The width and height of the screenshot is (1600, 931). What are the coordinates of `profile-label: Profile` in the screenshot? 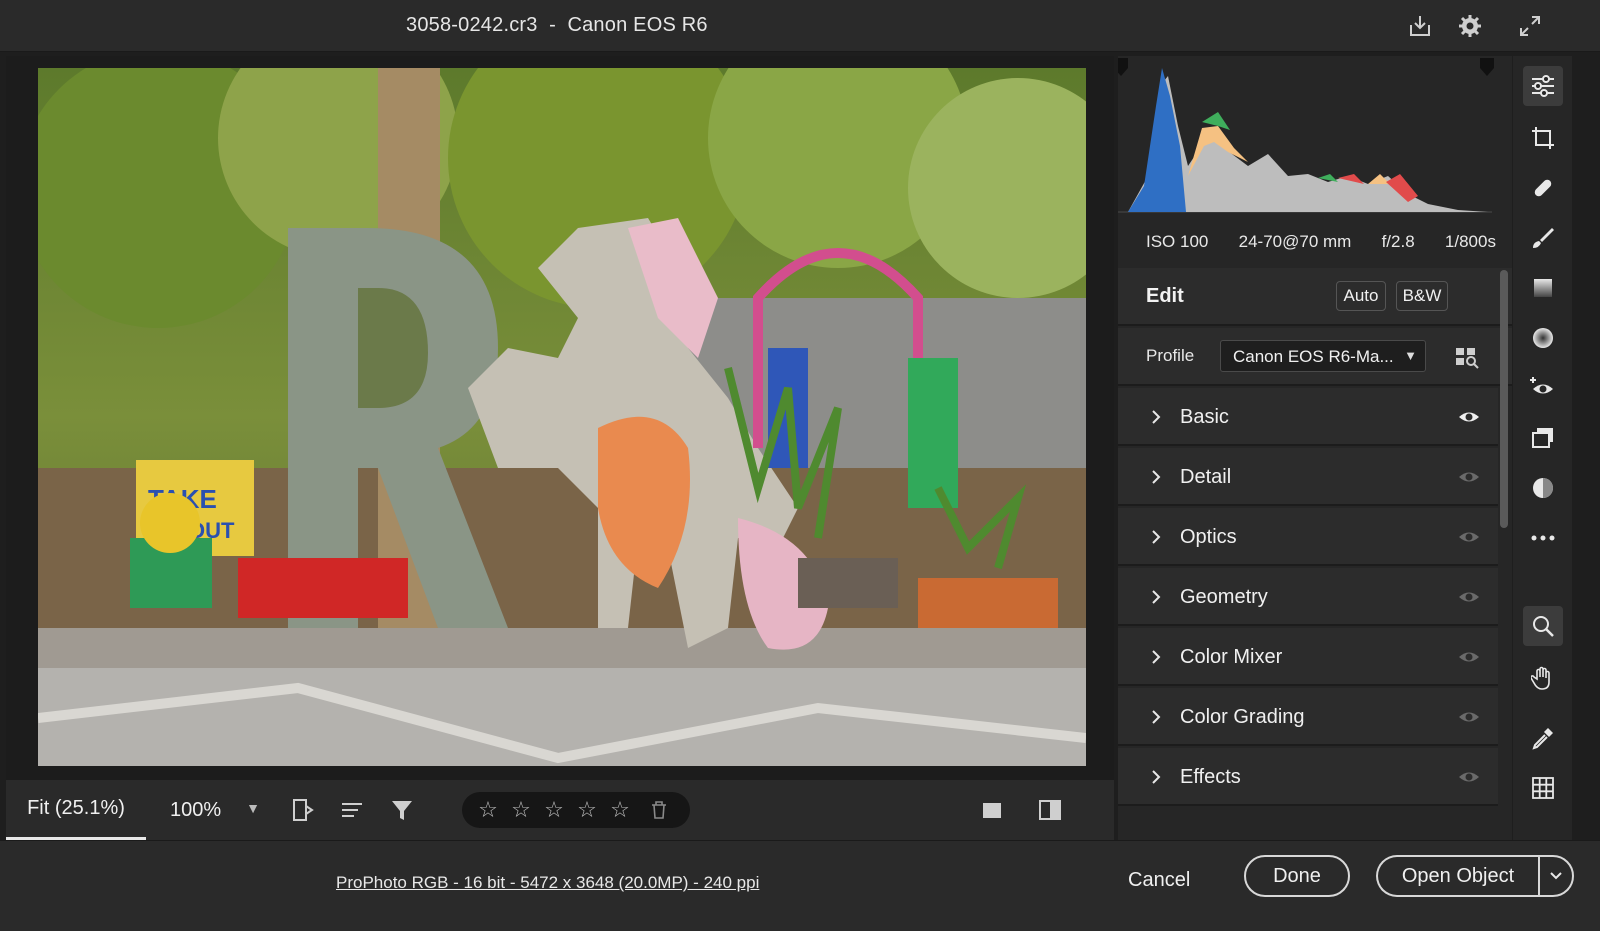 It's located at (1170, 355).